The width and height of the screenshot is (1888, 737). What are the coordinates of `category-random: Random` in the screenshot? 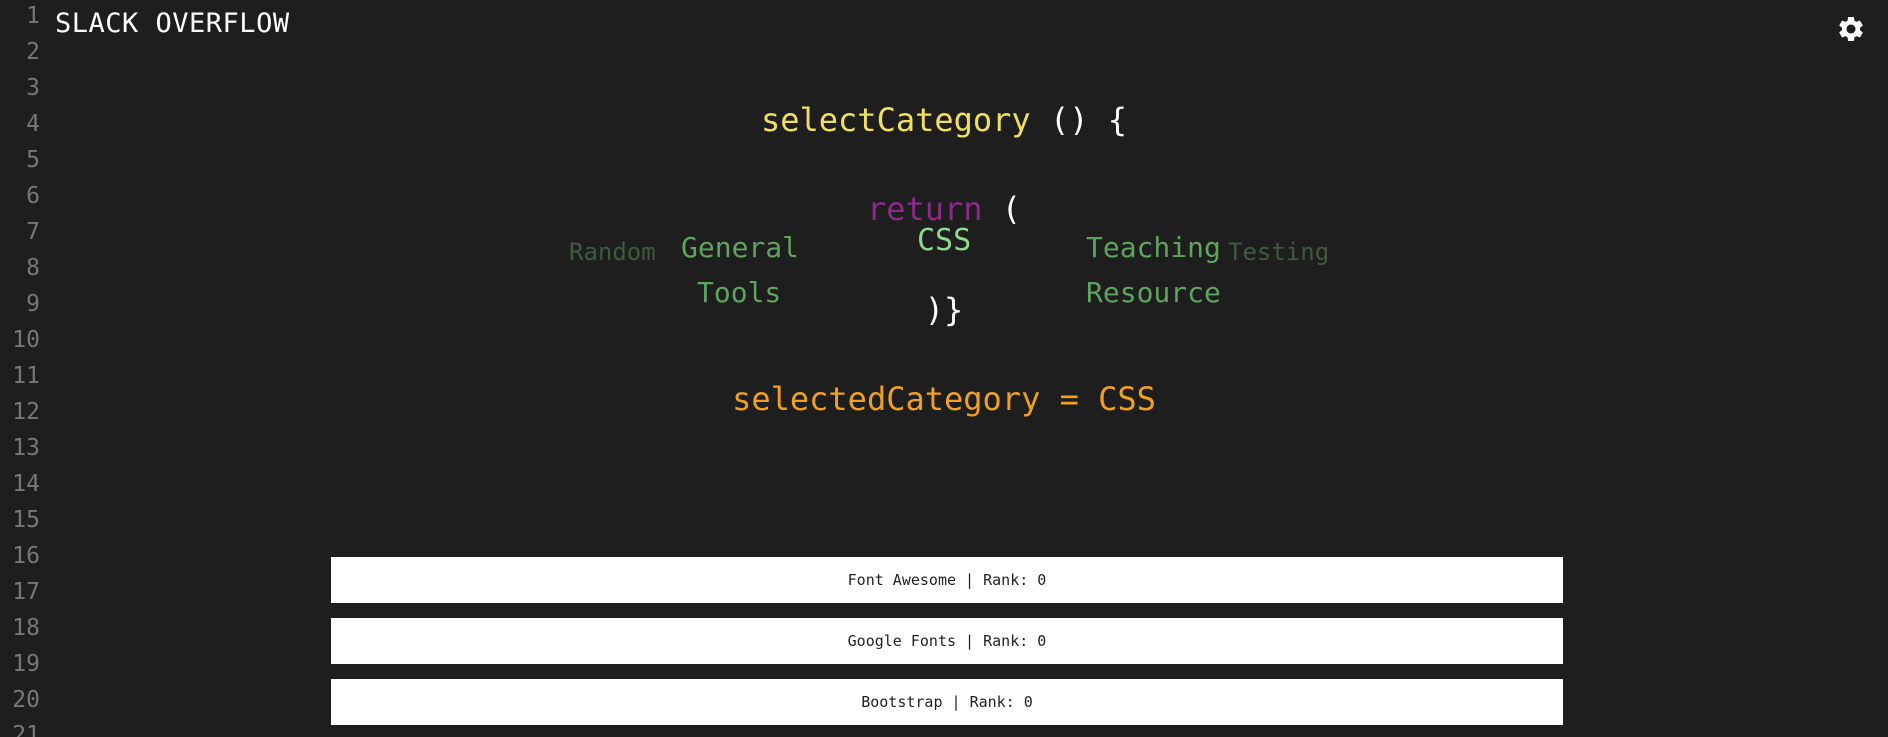 It's located at (612, 252).